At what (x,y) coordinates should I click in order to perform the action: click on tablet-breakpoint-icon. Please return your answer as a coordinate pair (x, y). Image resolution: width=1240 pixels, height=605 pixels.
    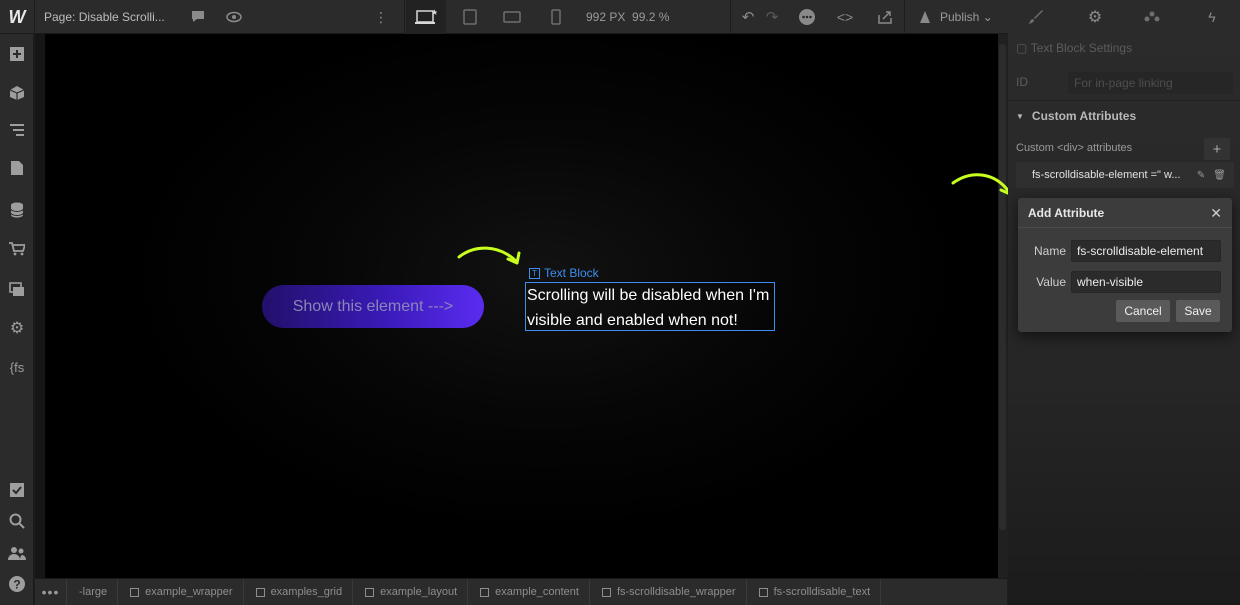
    Looking at the image, I should click on (470, 17).